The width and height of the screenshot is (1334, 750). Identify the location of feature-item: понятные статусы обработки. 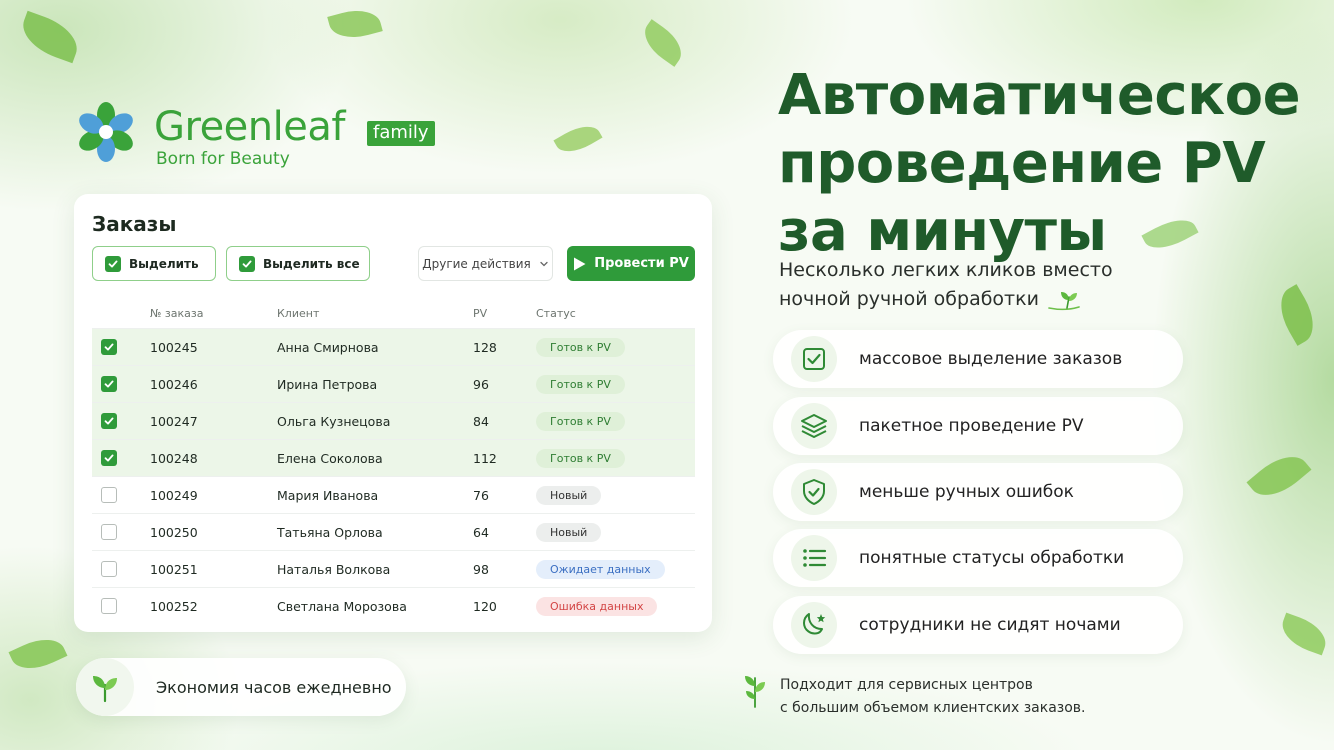
(978, 558).